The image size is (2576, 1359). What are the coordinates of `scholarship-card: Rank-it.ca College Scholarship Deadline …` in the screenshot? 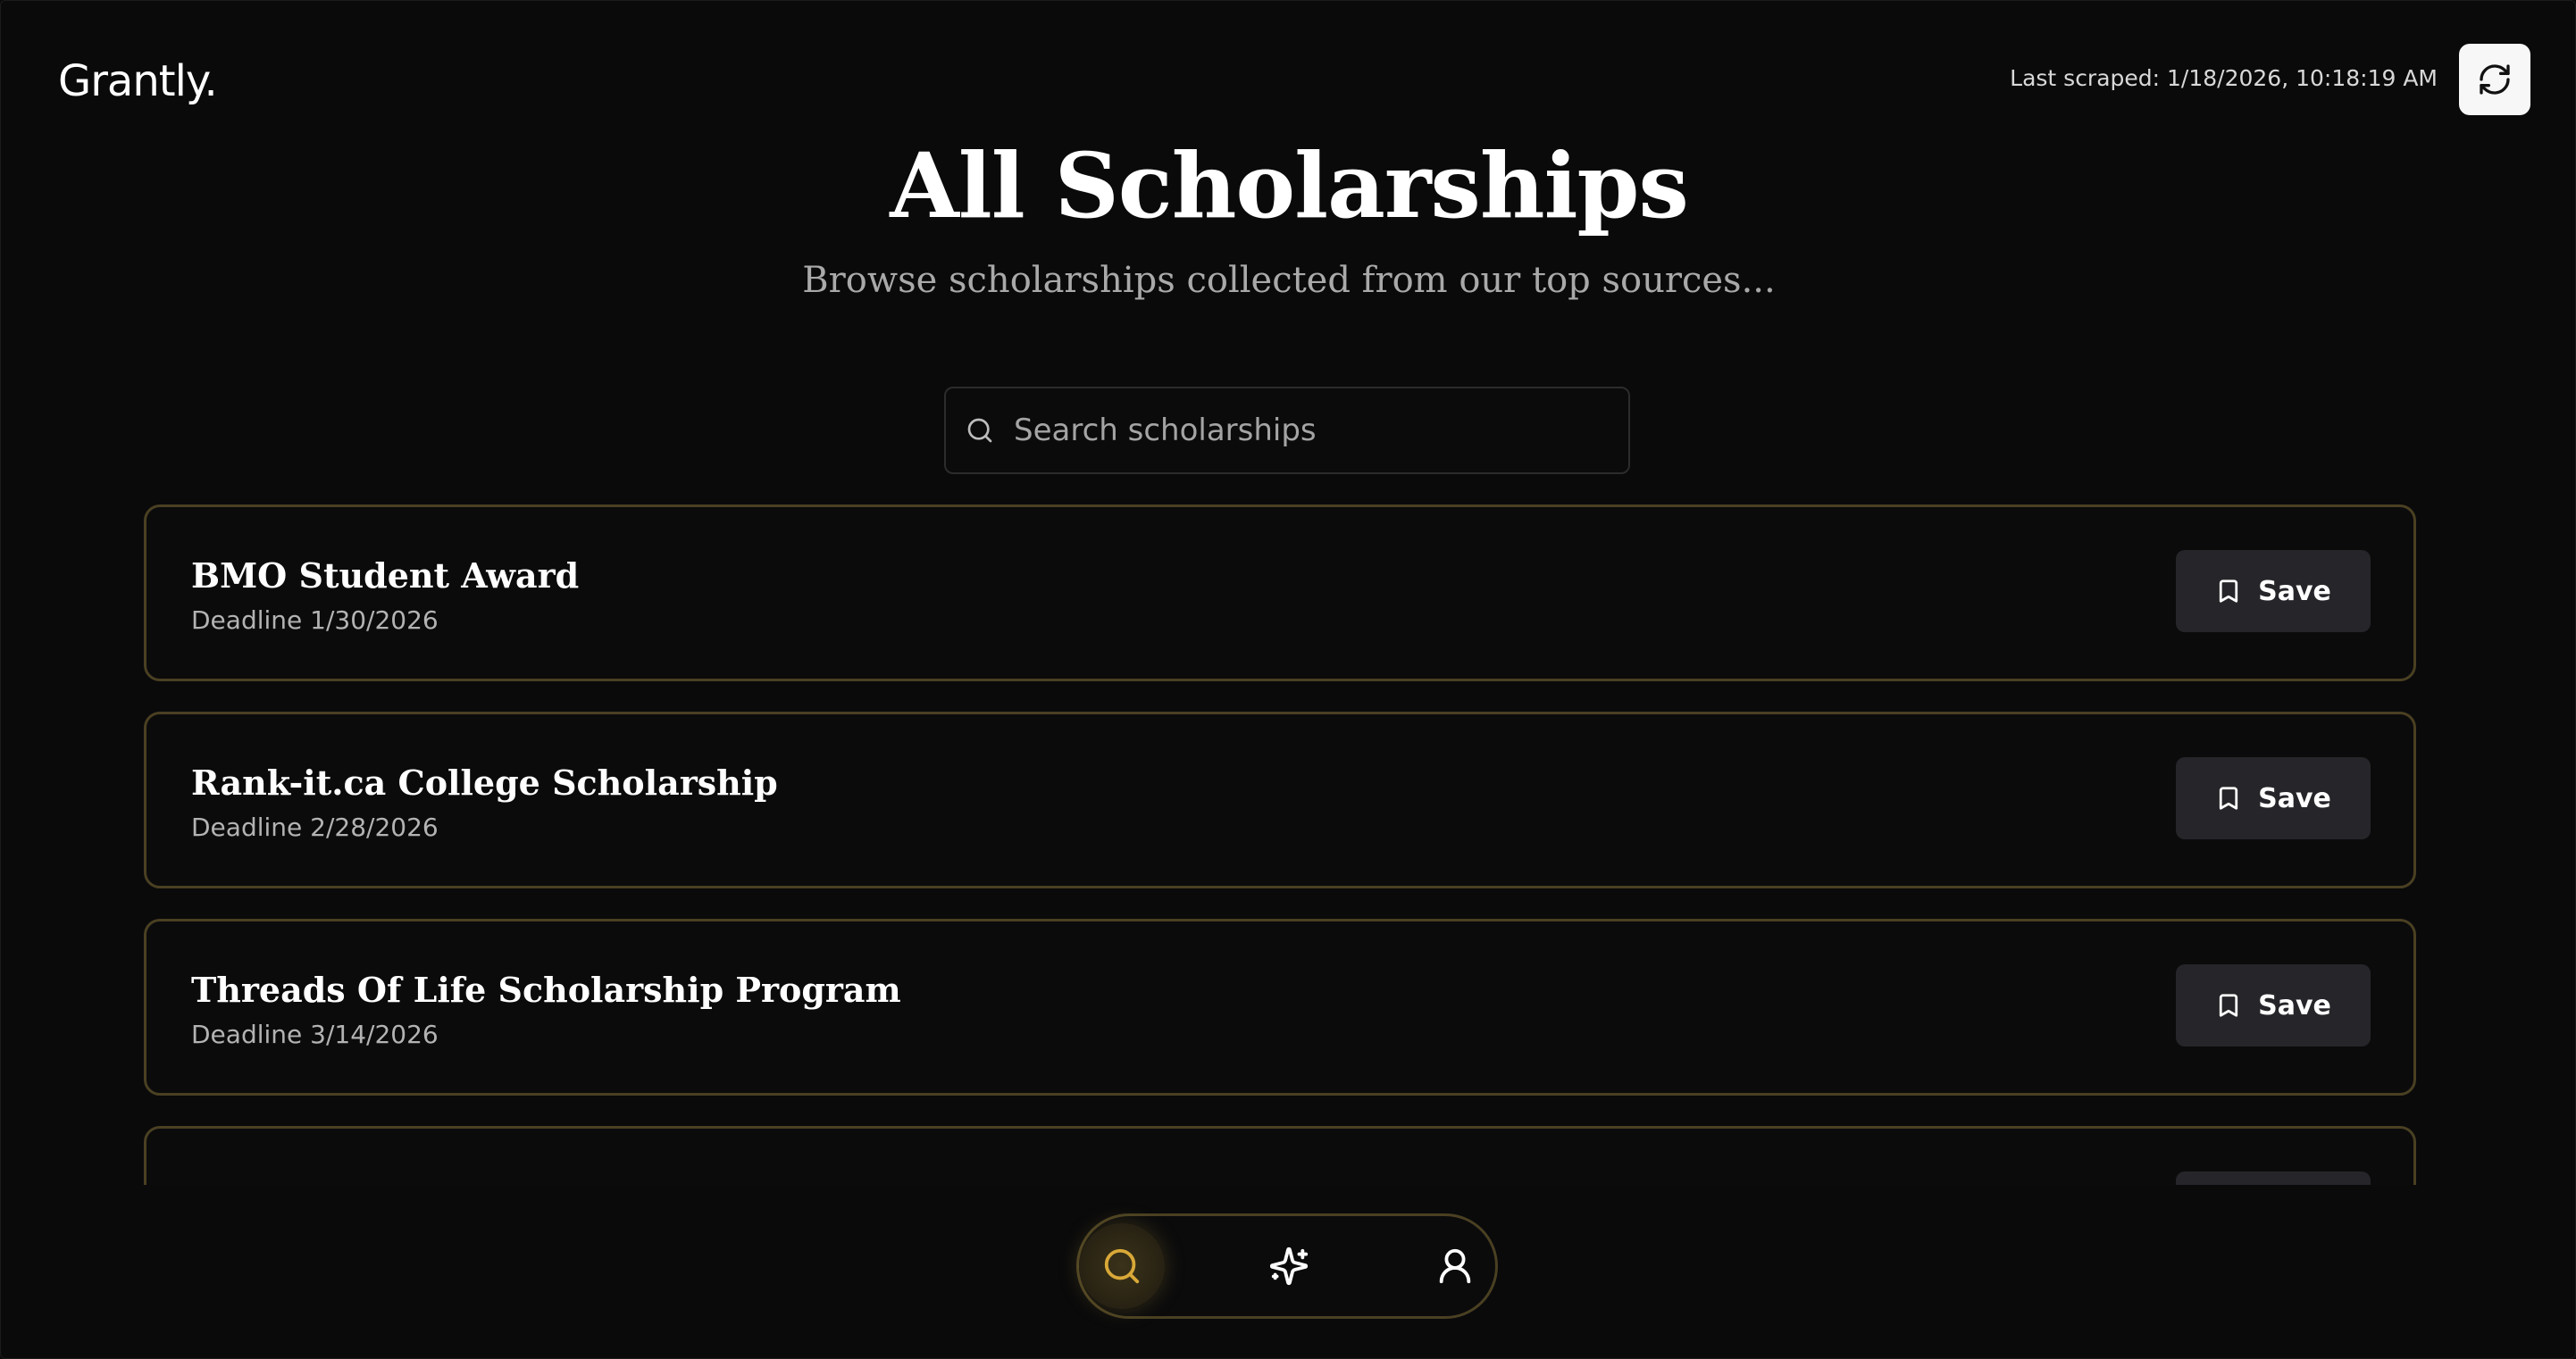 It's located at (1280, 800).